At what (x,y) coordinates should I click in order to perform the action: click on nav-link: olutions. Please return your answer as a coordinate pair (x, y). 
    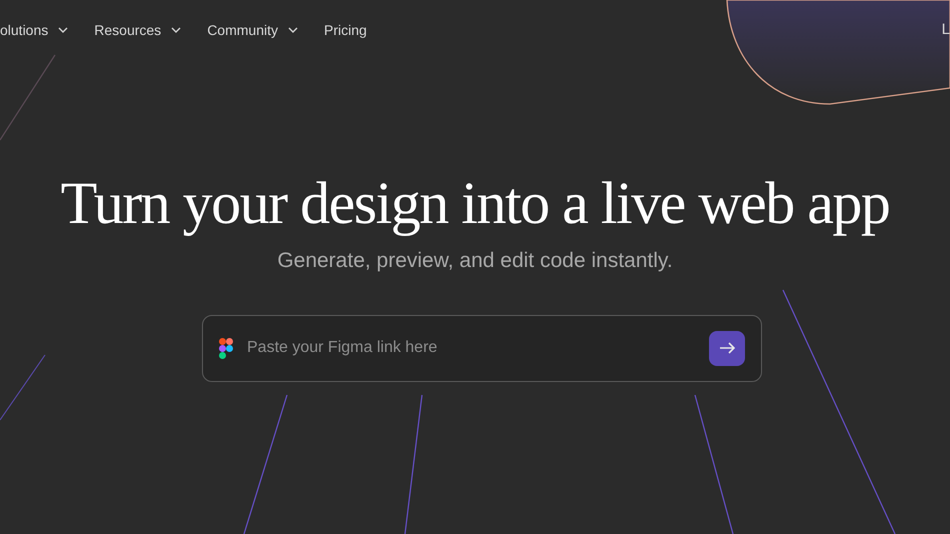
    Looking at the image, I should click on (34, 30).